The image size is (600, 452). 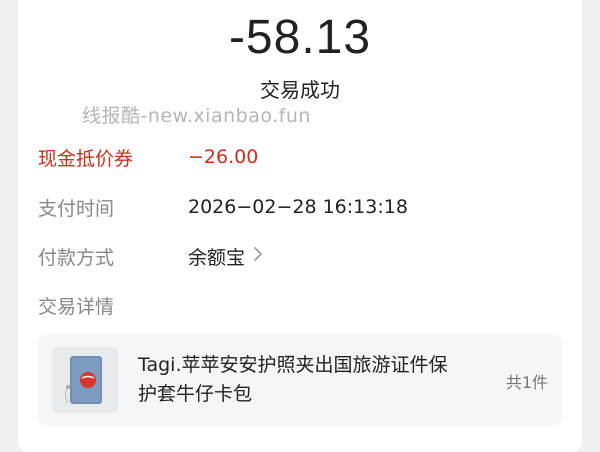 I want to click on detail-row-coupon: 现金抵价券 −26.00, so click(x=298, y=157).